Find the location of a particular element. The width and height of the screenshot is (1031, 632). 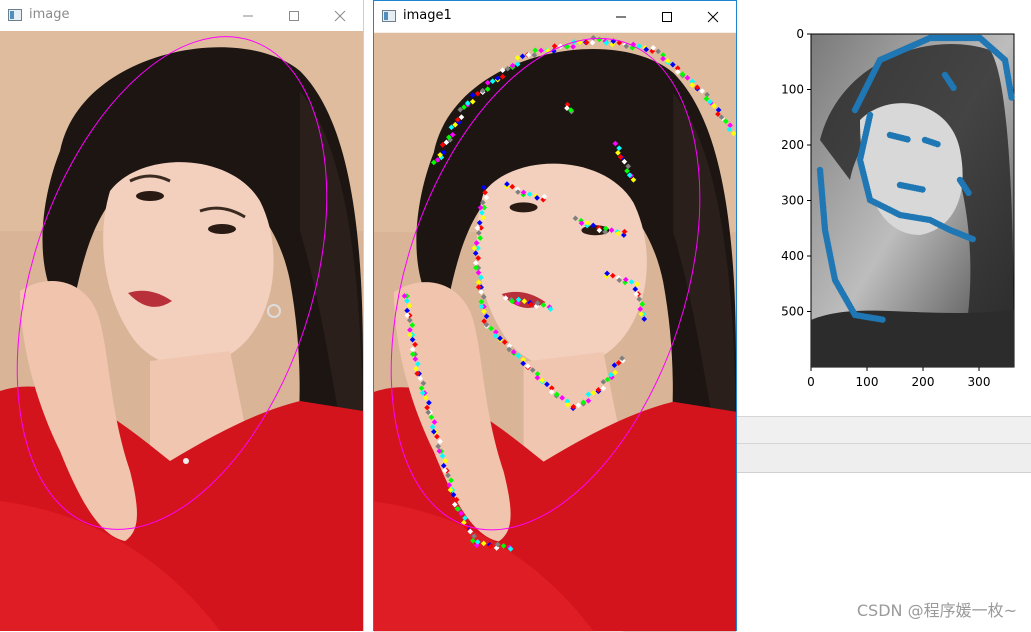

y-tick-label: 100 is located at coordinates (792, 90).